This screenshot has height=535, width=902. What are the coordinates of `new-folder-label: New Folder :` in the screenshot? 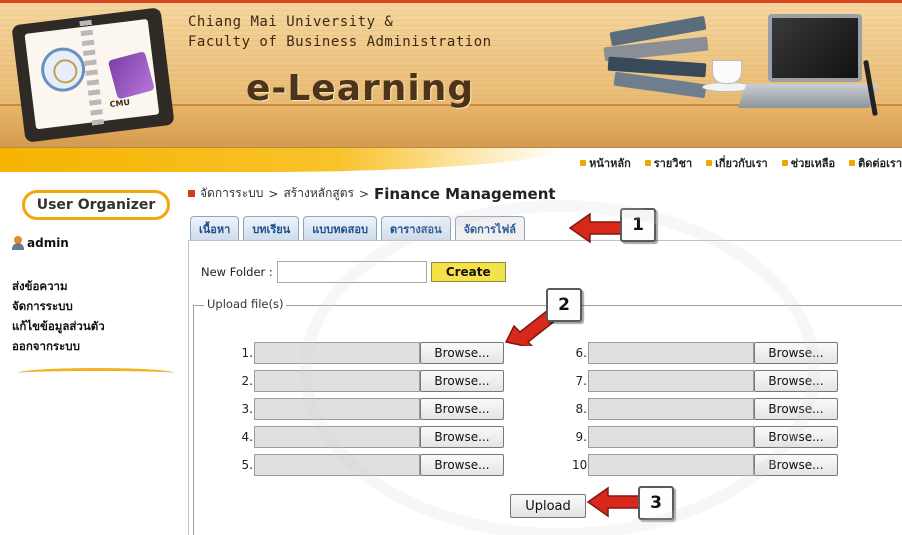 It's located at (237, 272).